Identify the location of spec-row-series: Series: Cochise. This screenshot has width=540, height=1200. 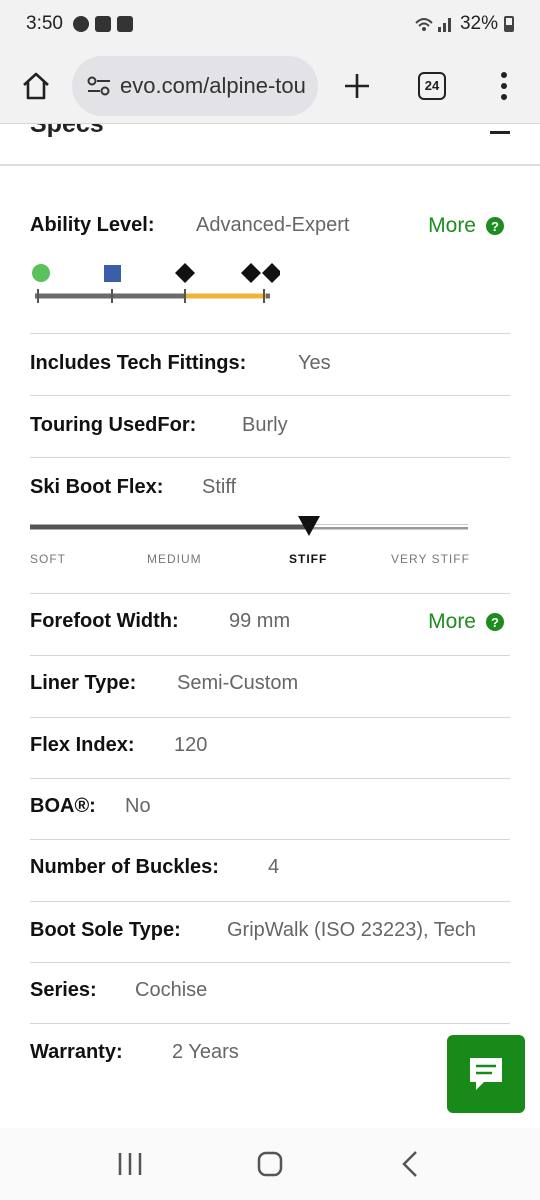
(270, 993).